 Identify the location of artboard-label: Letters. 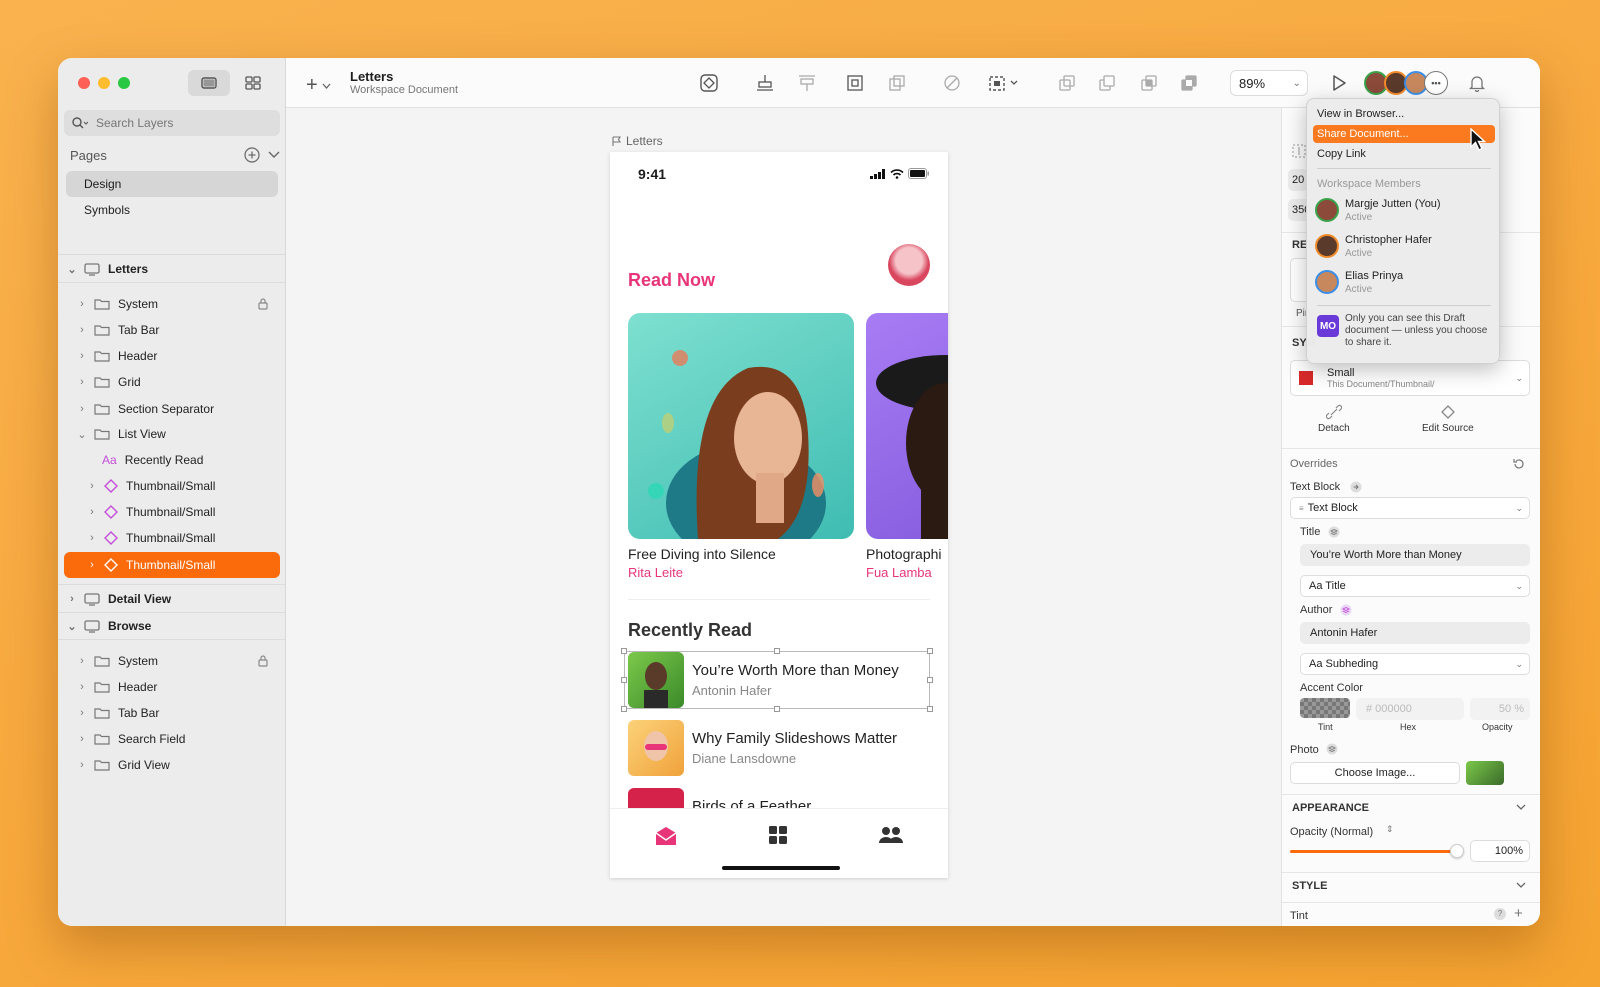
(637, 141).